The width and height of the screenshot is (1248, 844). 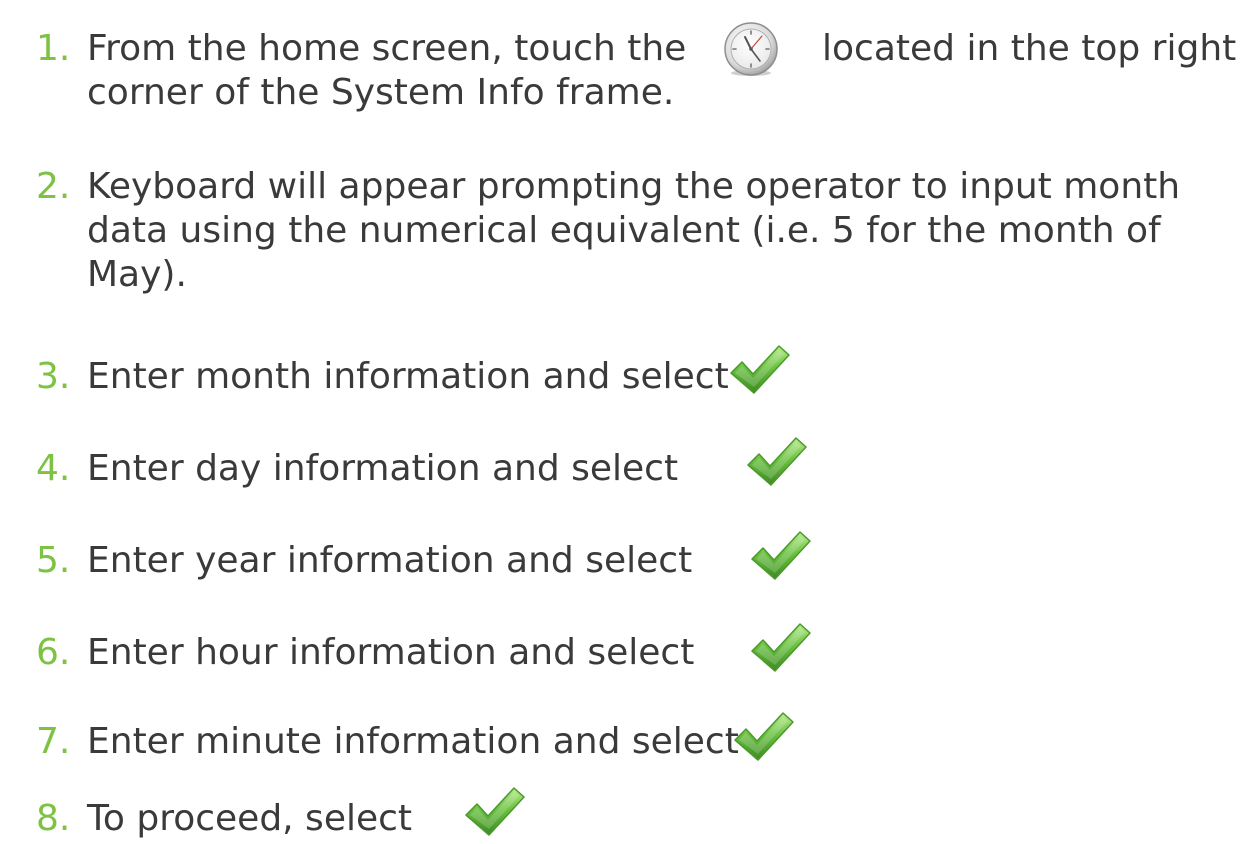 I want to click on step-number: 2., so click(x=53, y=186).